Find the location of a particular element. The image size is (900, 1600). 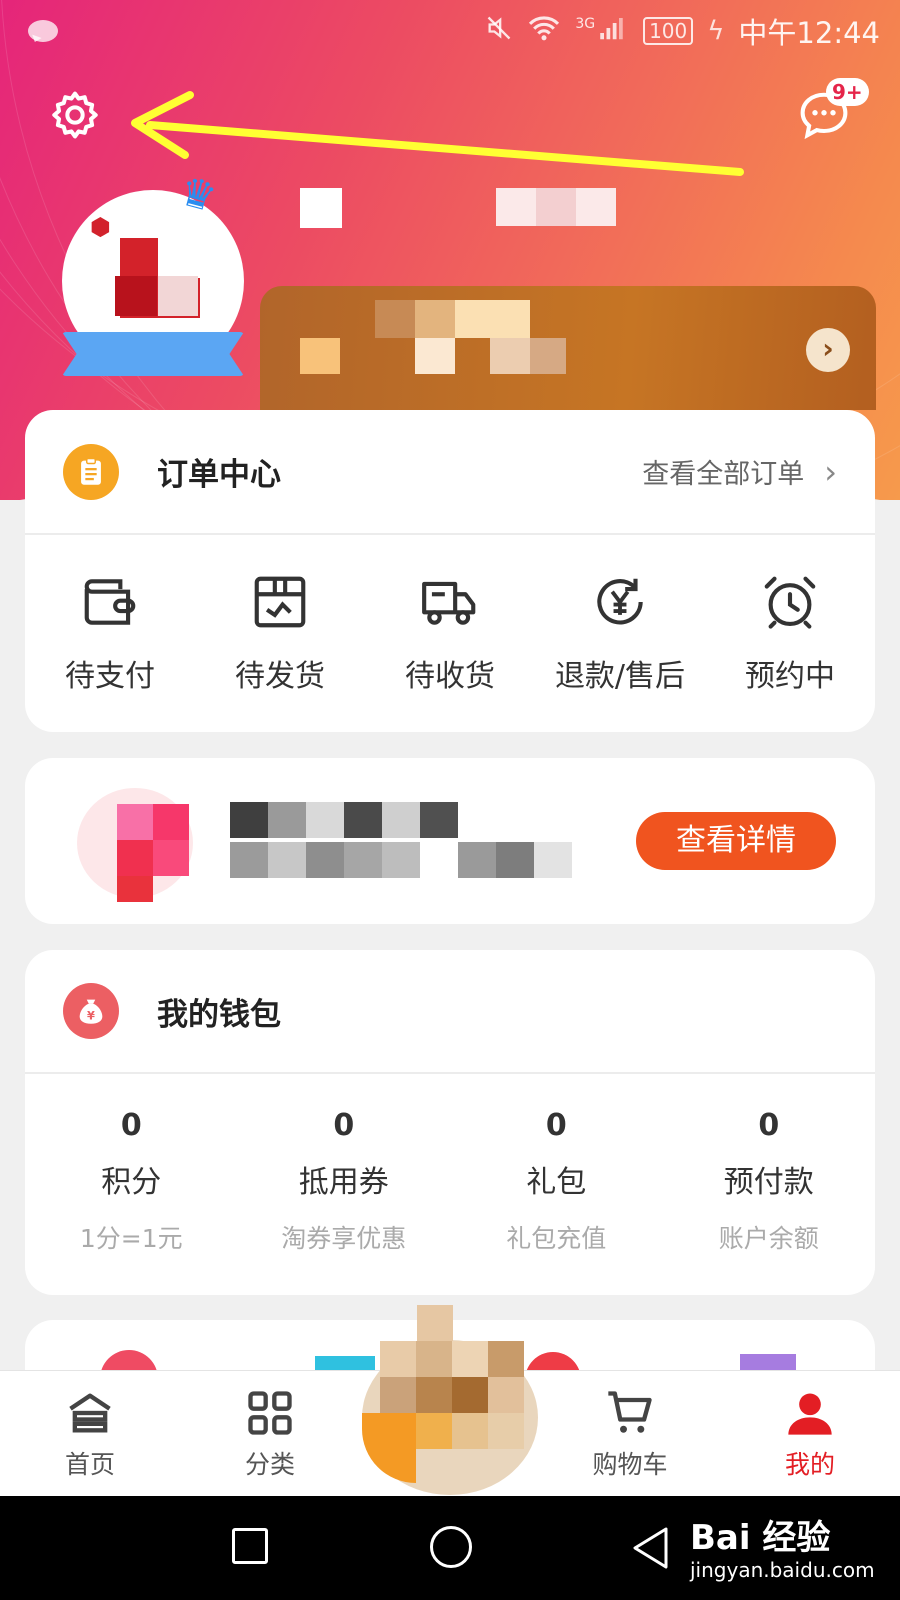

wallet-item-label: 积分 is located at coordinates (131, 1182).